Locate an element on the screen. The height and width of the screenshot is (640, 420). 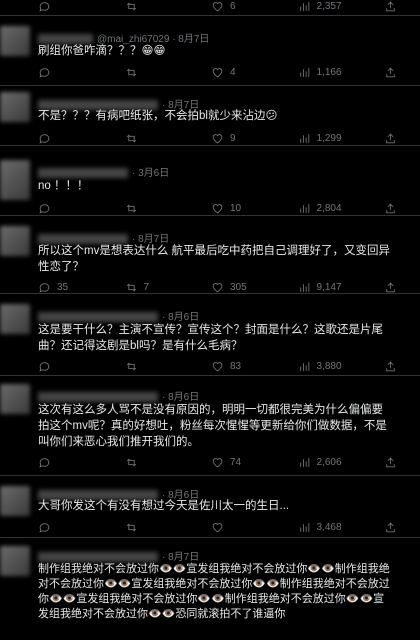
reply-post: · 8月6日 大哥你发这个有没有想过今天是佐川太一的生日... 3,468 is located at coordinates (210, 507).